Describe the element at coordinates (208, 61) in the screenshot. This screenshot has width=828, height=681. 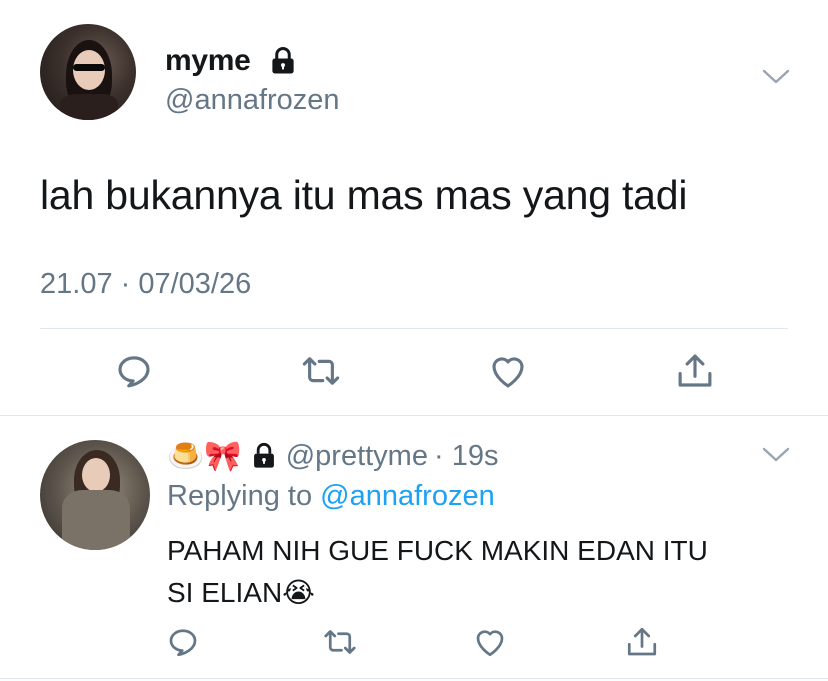
I see `display-name: myme` at that location.